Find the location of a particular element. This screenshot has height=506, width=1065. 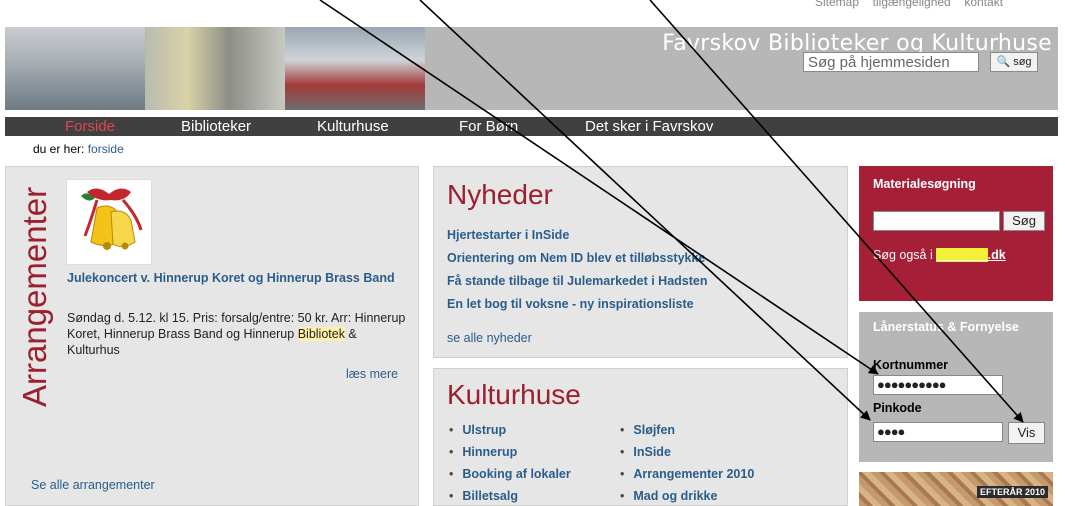

header-photos is located at coordinates (215, 68).